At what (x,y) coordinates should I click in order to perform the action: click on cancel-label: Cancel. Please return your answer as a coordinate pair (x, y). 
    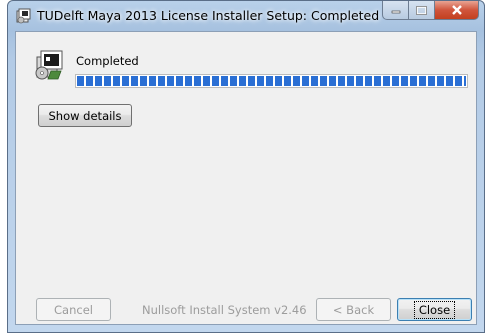
    Looking at the image, I should click on (73, 309).